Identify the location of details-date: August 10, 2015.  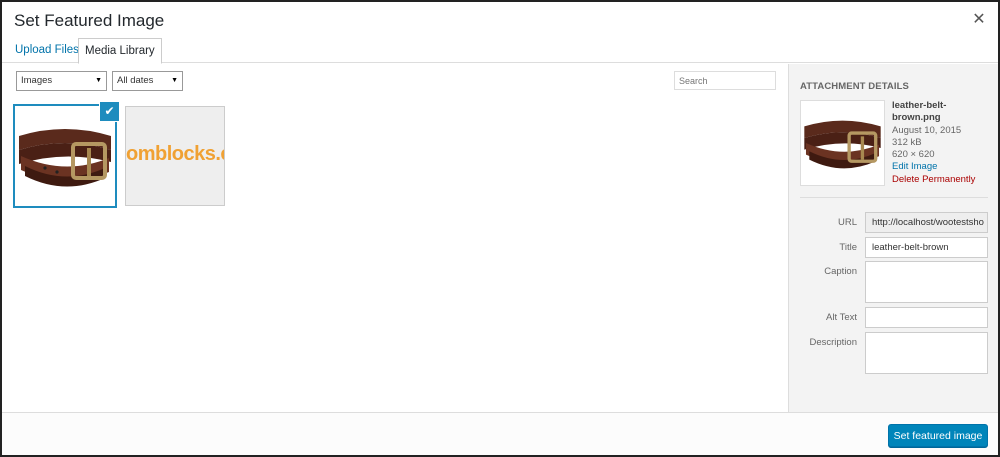
(927, 130).